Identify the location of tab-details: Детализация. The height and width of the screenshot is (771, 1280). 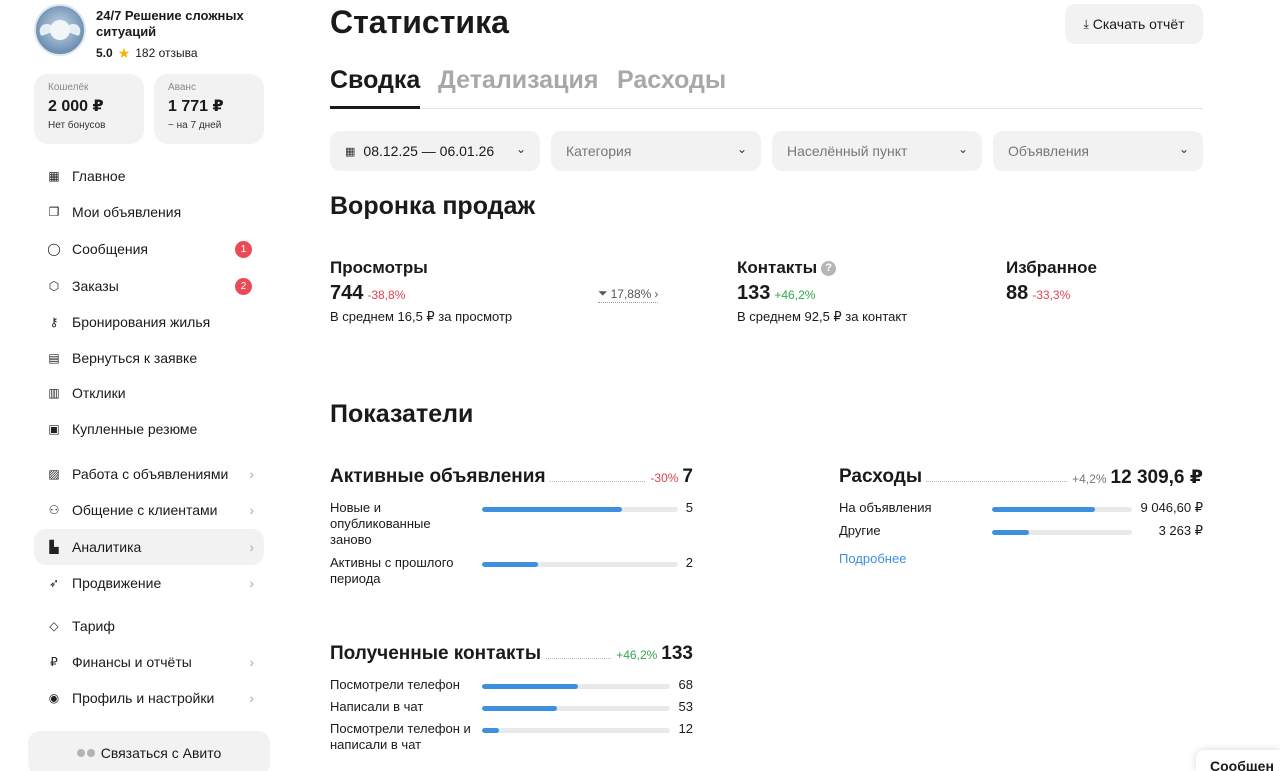
(518, 87).